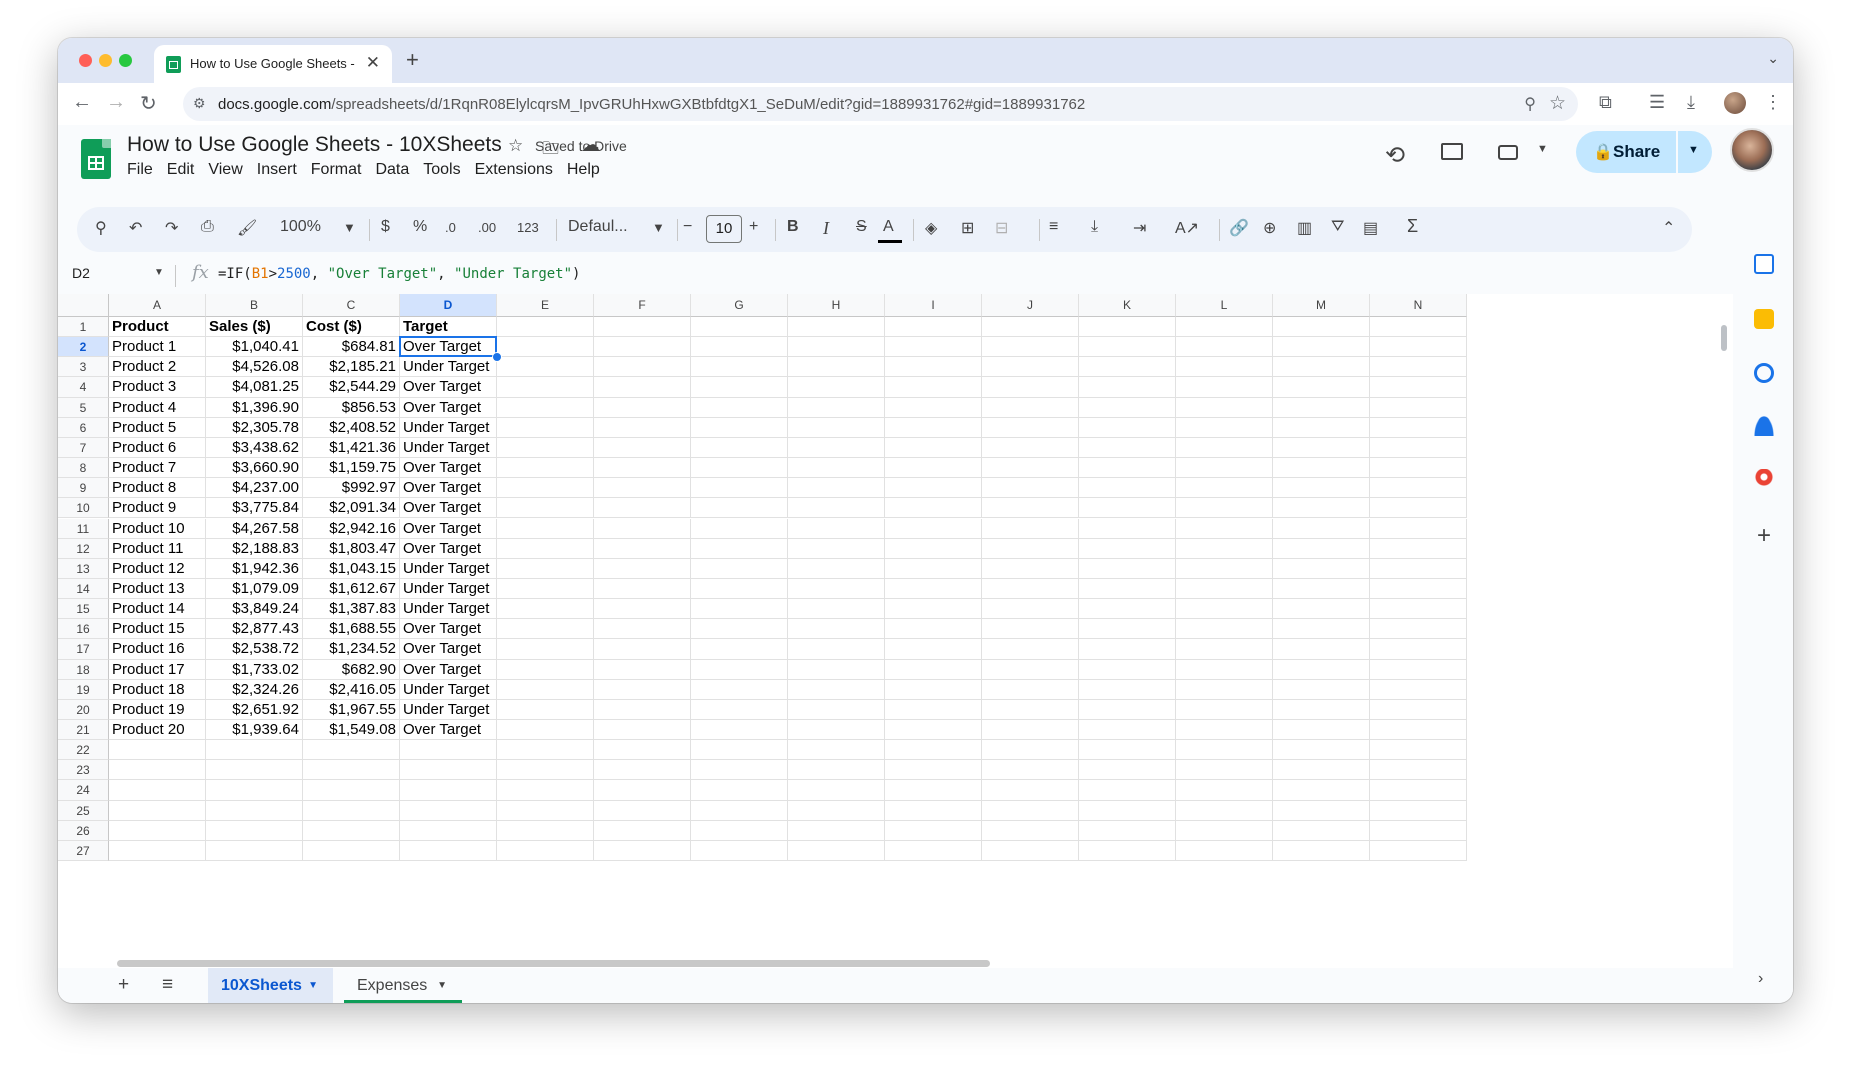  Describe the element at coordinates (85, 60) in the screenshot. I see `close-window-dot` at that location.